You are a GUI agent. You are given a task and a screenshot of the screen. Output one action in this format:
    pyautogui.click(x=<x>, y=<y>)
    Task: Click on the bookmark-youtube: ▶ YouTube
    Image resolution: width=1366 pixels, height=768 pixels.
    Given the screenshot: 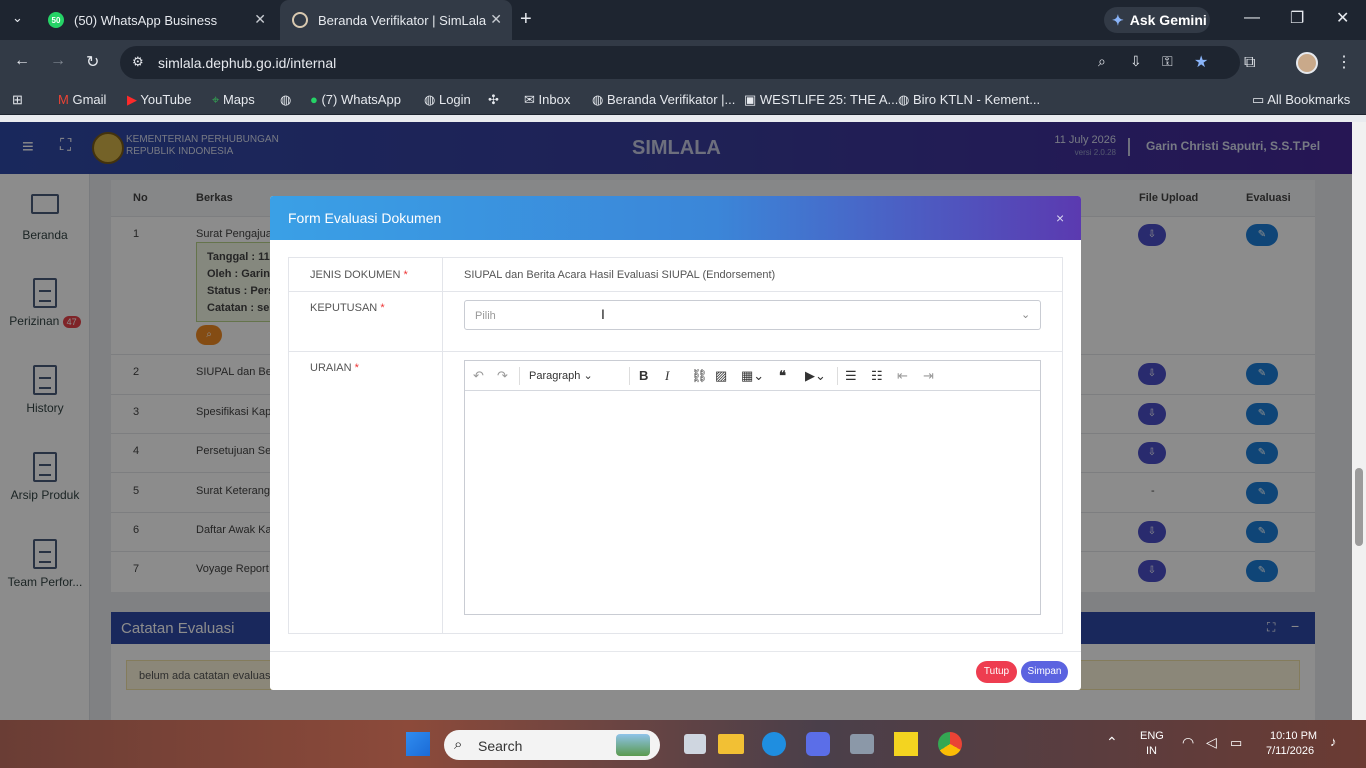 What is the action you would take?
    pyautogui.click(x=159, y=100)
    